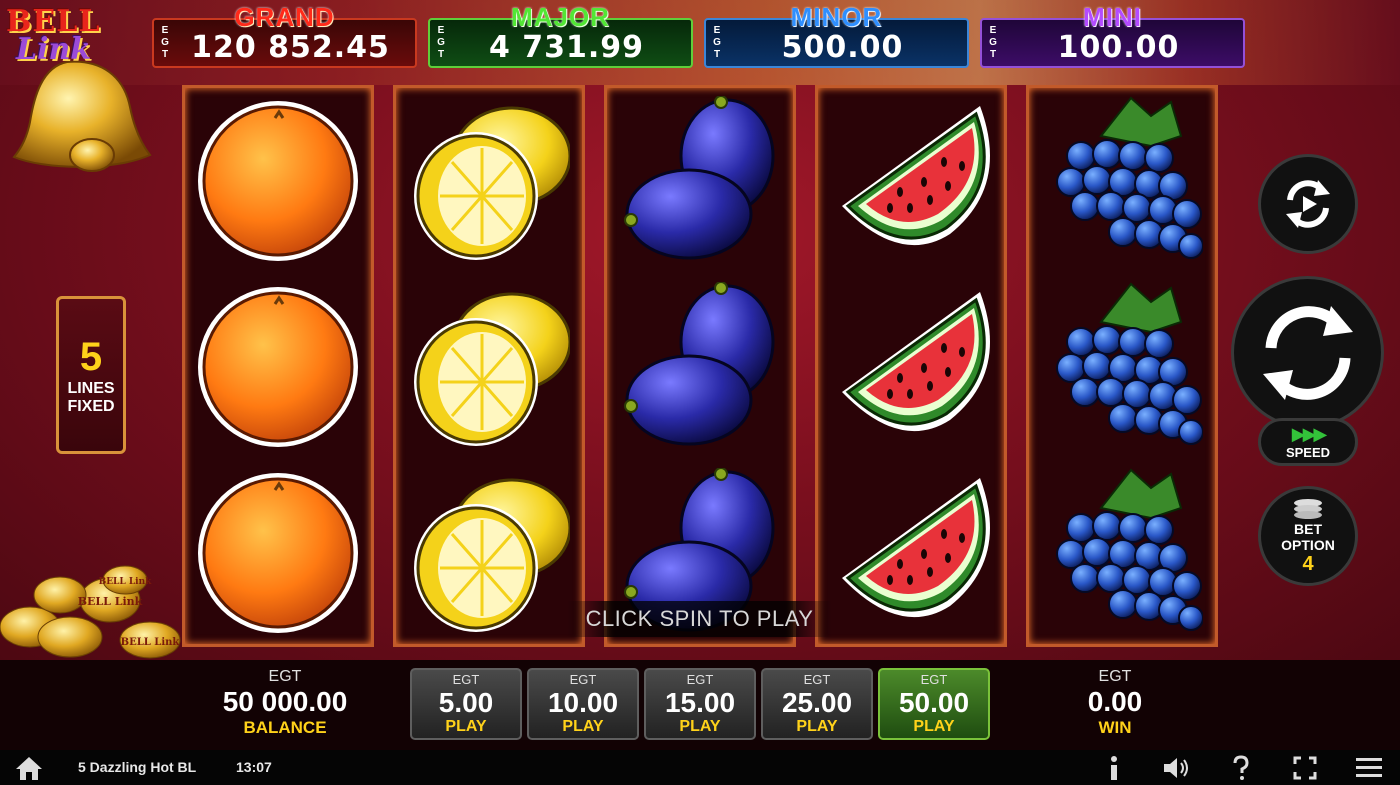 The height and width of the screenshot is (785, 1400). Describe the element at coordinates (1177, 768) in the screenshot. I see `sound-icon` at that location.